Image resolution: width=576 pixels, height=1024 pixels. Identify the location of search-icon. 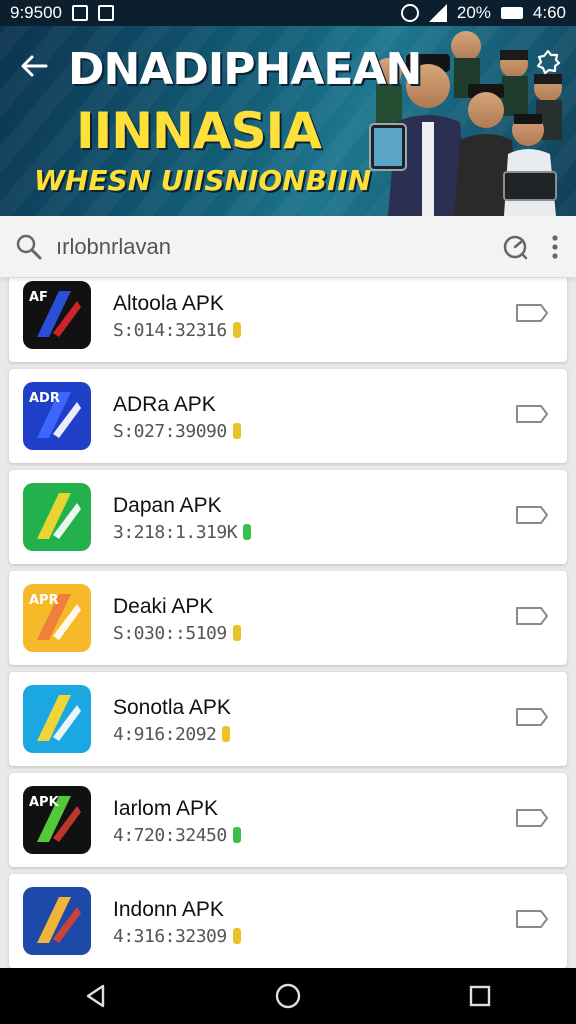
(29, 247).